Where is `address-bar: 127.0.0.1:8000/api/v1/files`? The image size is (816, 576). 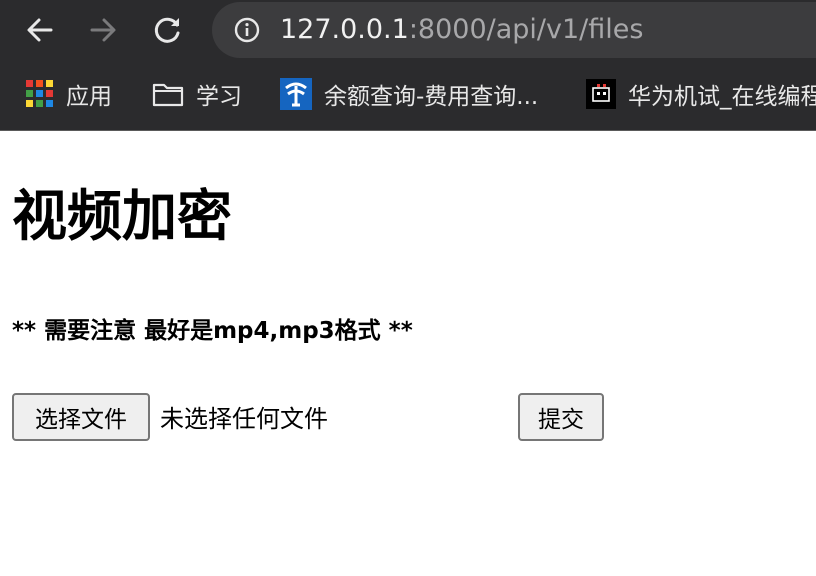 address-bar: 127.0.0.1:8000/api/v1/files is located at coordinates (514, 30).